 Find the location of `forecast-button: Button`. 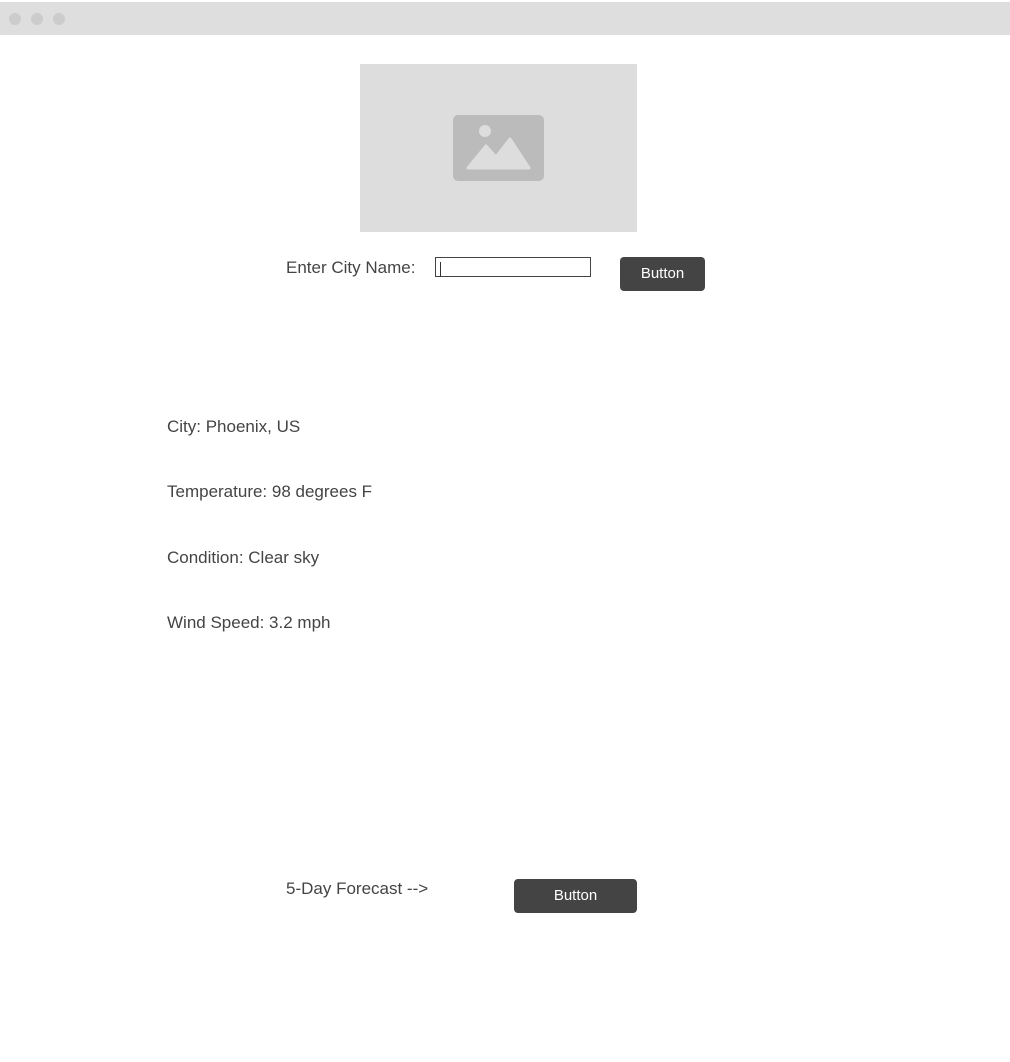

forecast-button: Button is located at coordinates (575, 896).